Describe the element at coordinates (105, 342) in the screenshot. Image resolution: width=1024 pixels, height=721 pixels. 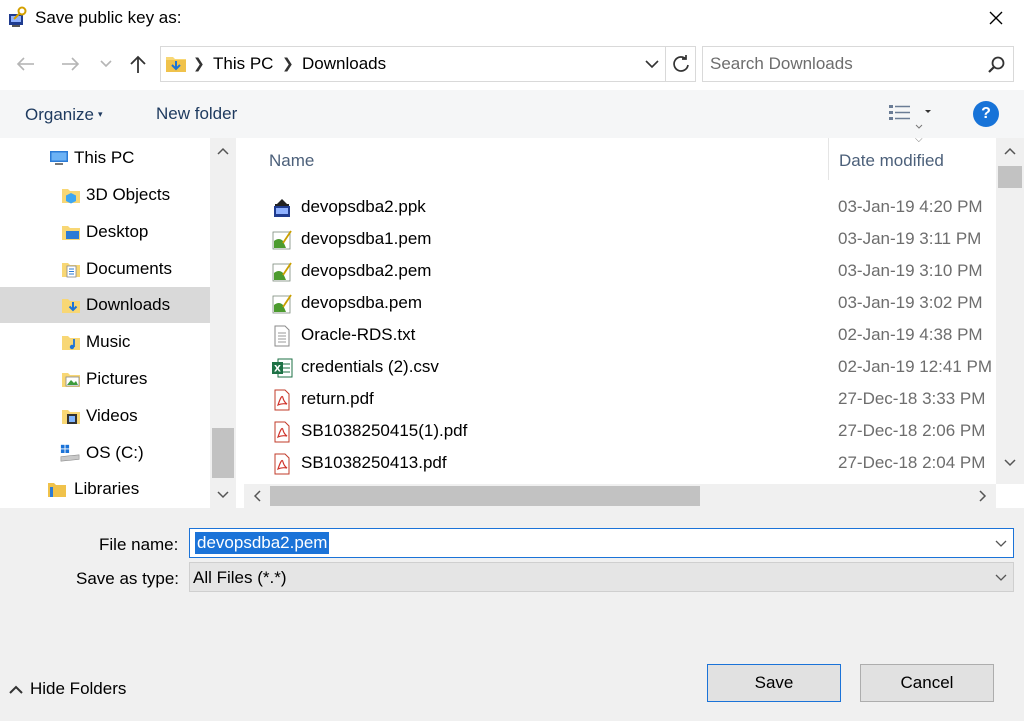
I see `nav-item-music: Music` at that location.